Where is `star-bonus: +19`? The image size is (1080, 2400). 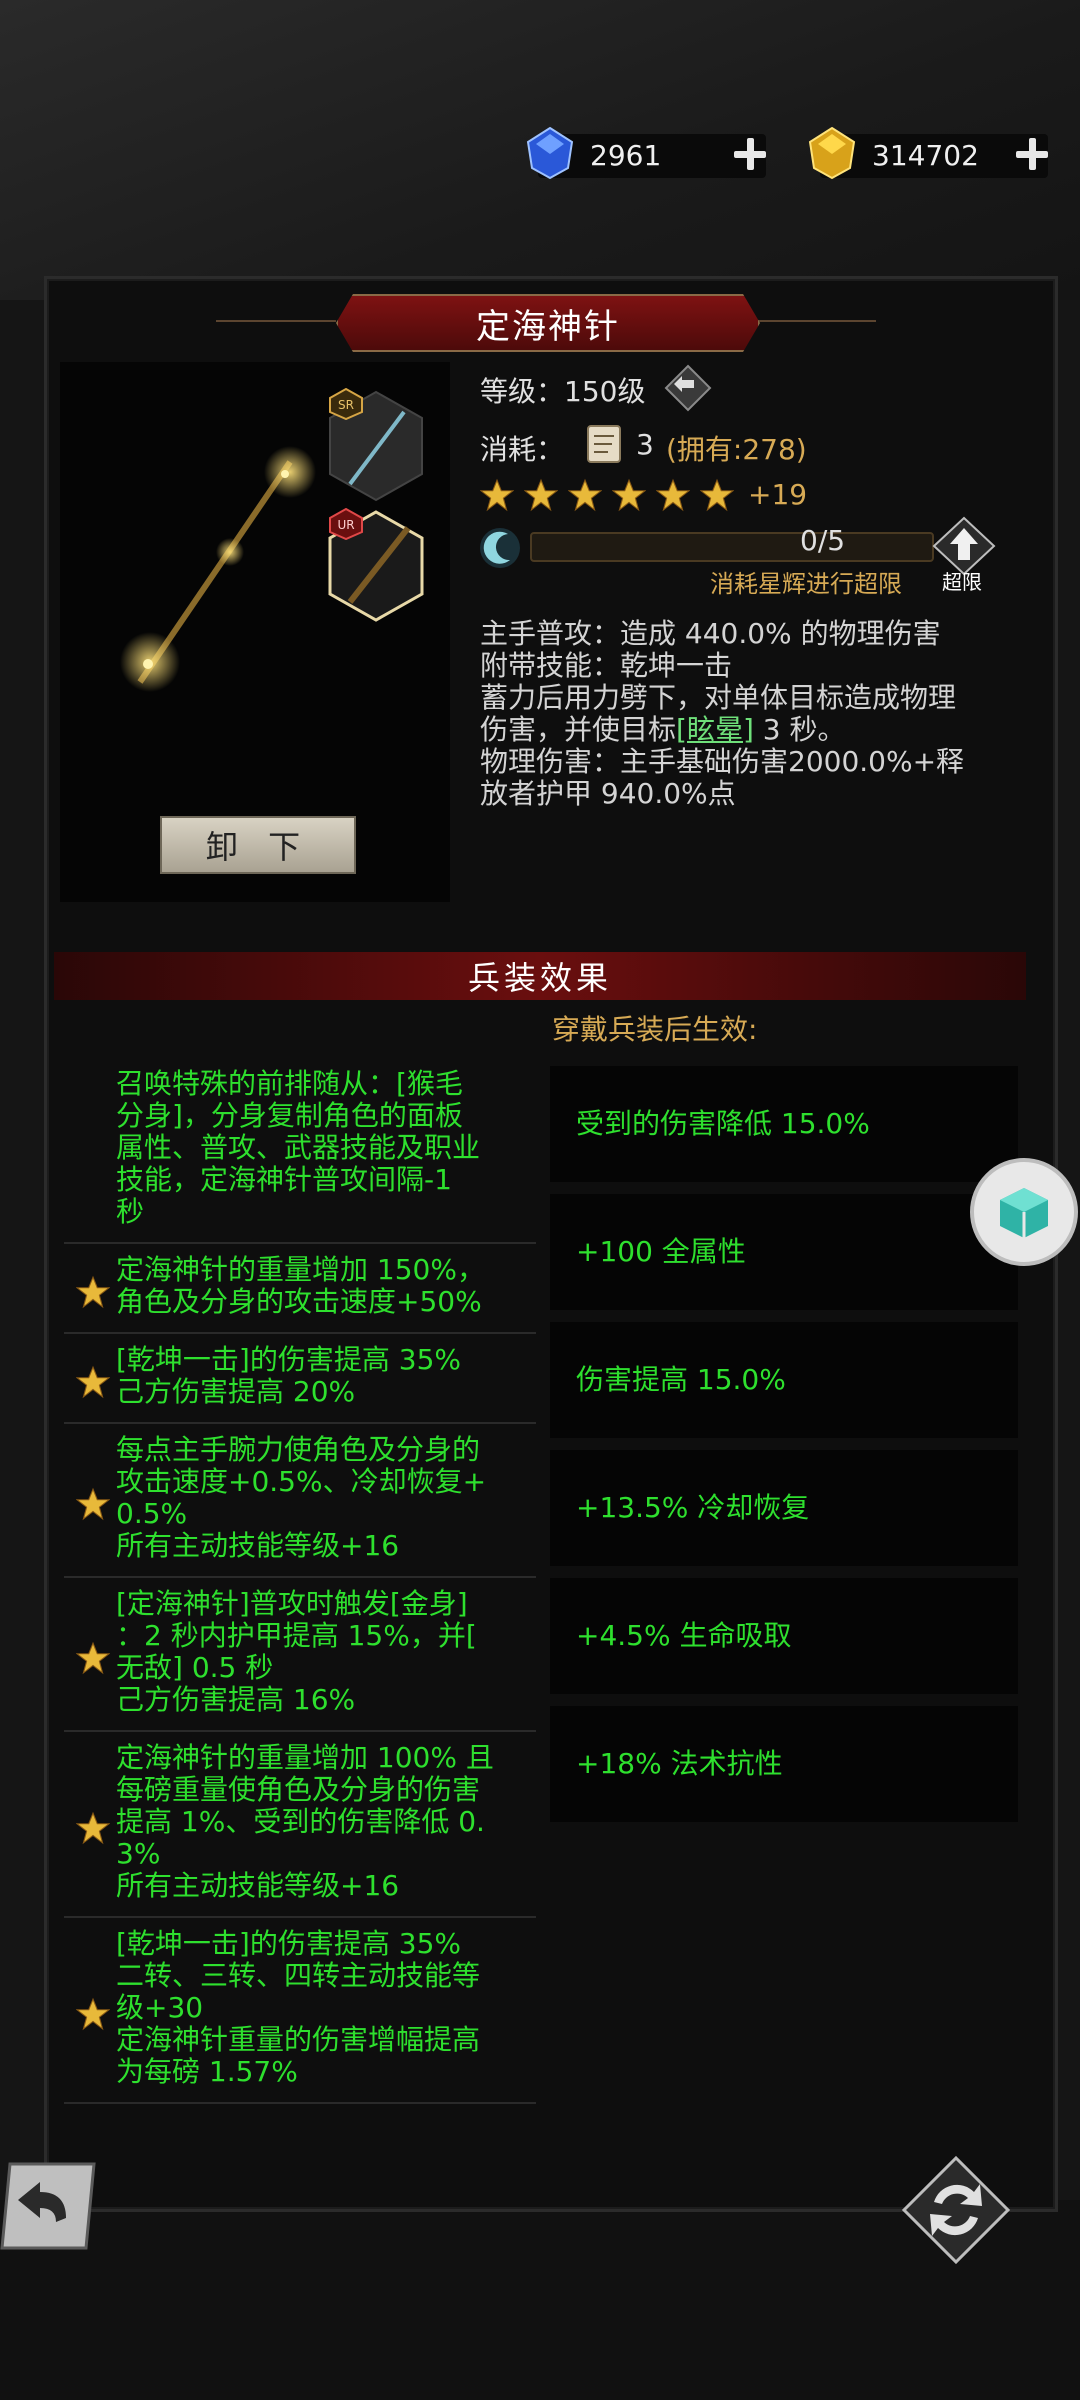 star-bonus: +19 is located at coordinates (778, 494).